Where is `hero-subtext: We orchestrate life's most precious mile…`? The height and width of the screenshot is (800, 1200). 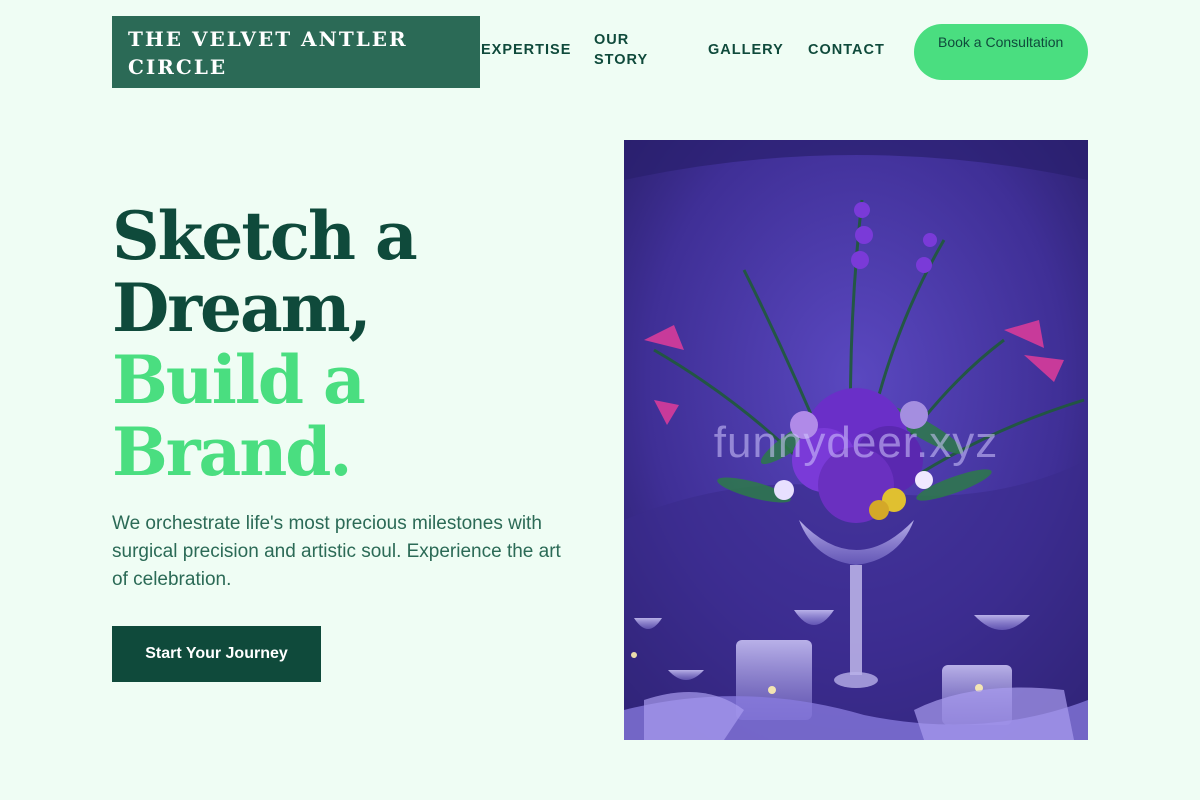 hero-subtext: We orchestrate life's most precious mile… is located at coordinates (336, 551).